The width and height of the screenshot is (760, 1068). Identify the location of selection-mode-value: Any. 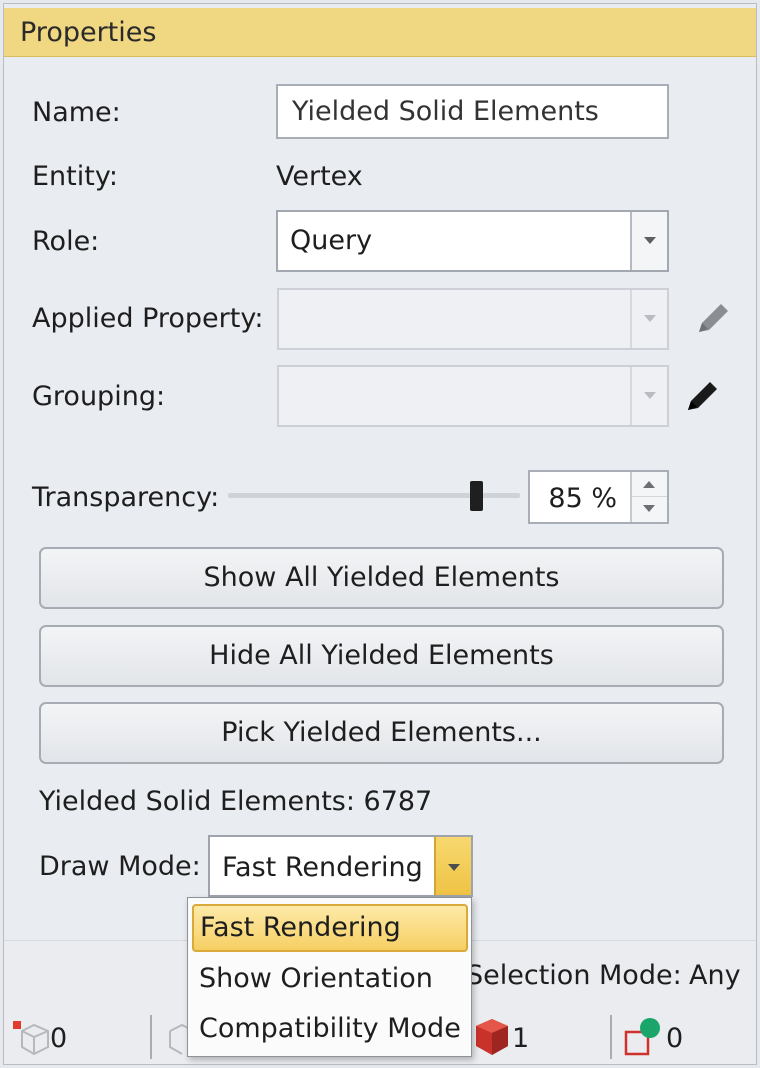
(715, 975).